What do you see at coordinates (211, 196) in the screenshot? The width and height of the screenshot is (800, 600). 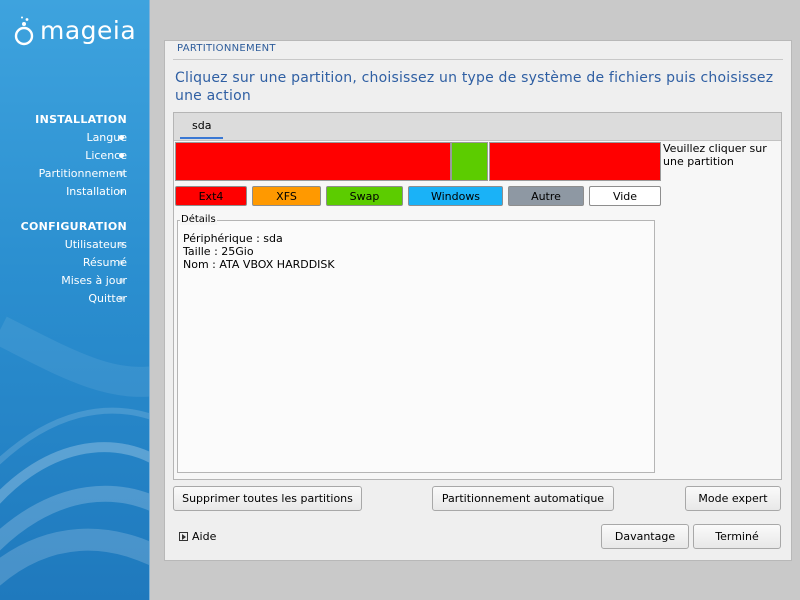 I see `fs-type-ext4-button: Ext4` at bounding box center [211, 196].